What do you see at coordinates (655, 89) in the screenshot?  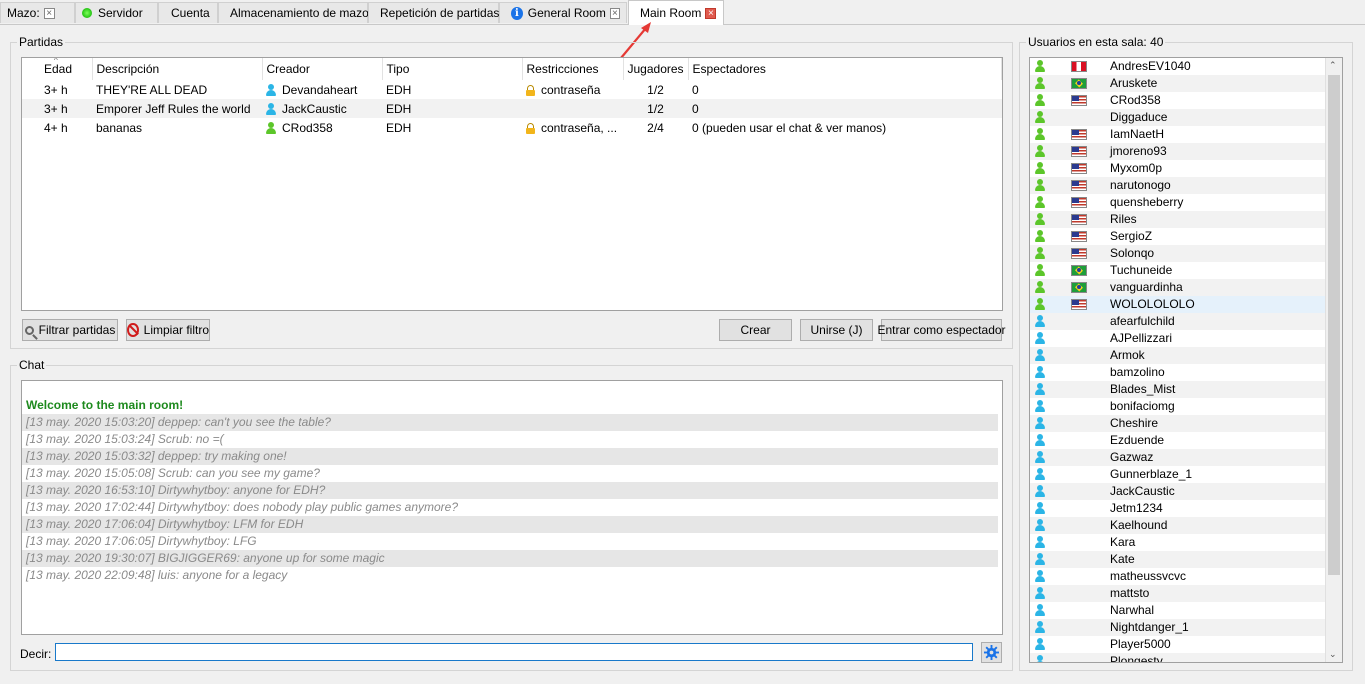 I see `game-players: 1/2` at bounding box center [655, 89].